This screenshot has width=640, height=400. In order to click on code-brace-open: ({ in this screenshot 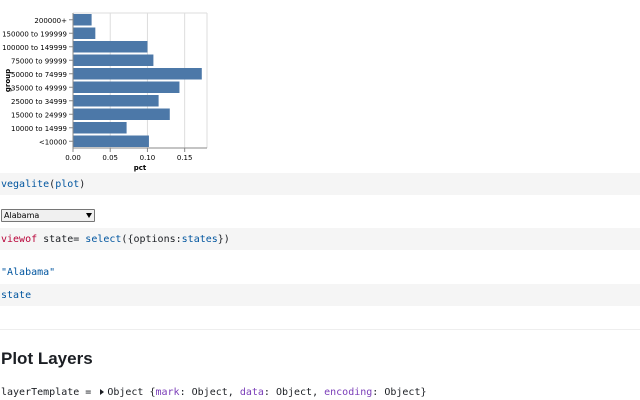, I will do `click(127, 239)`.